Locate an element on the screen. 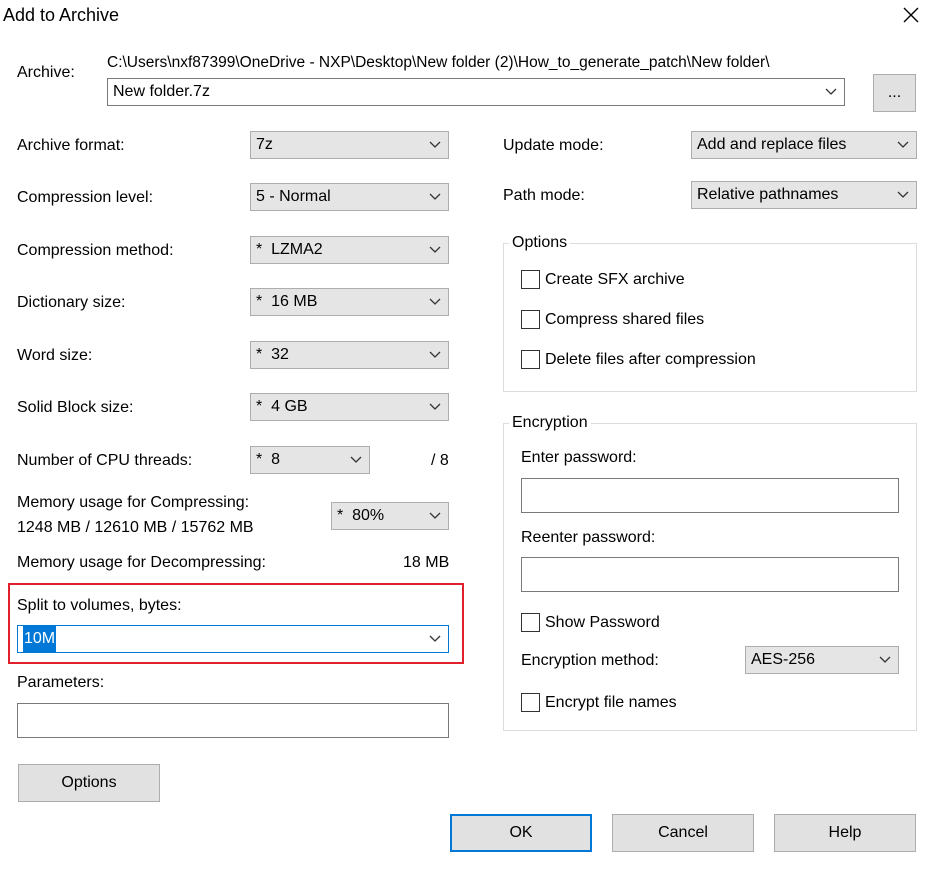  archive-filename-value: New folder.7z is located at coordinates (161, 91).